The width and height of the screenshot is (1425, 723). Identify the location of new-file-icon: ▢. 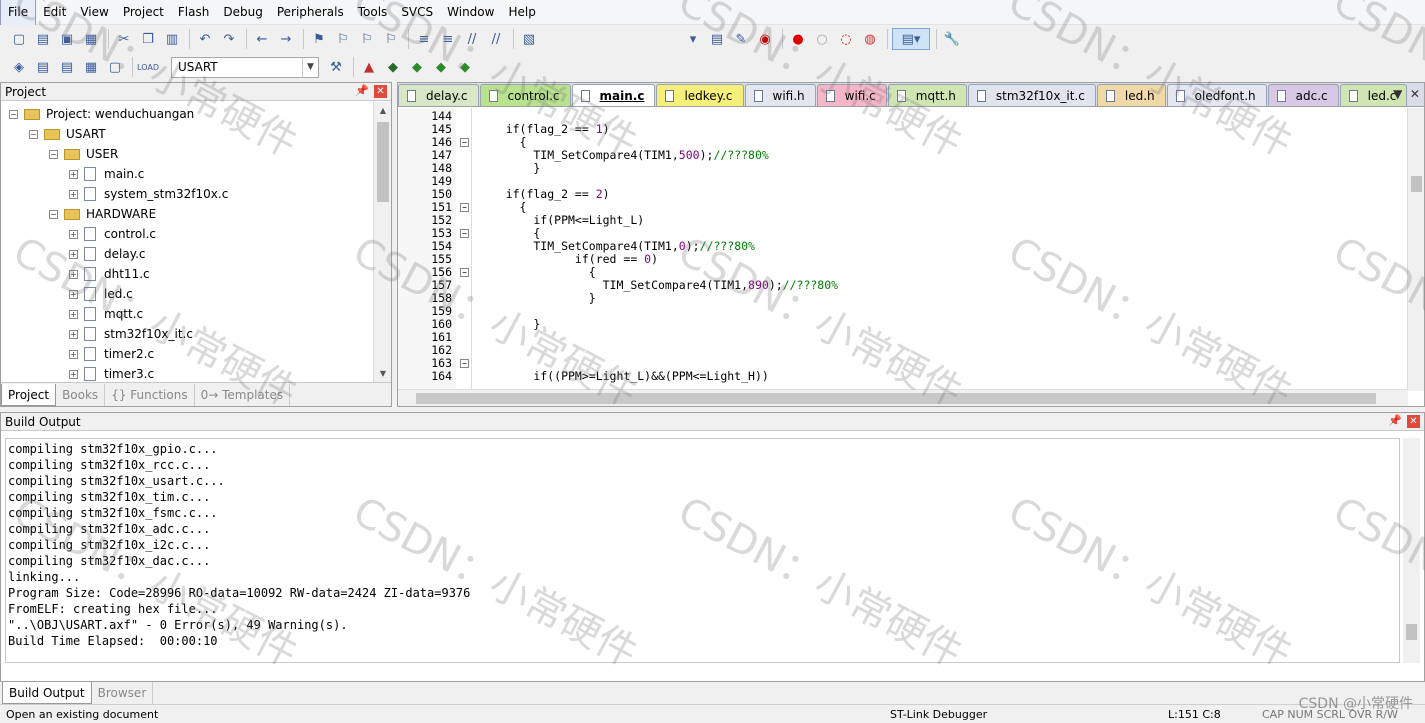
(19, 39).